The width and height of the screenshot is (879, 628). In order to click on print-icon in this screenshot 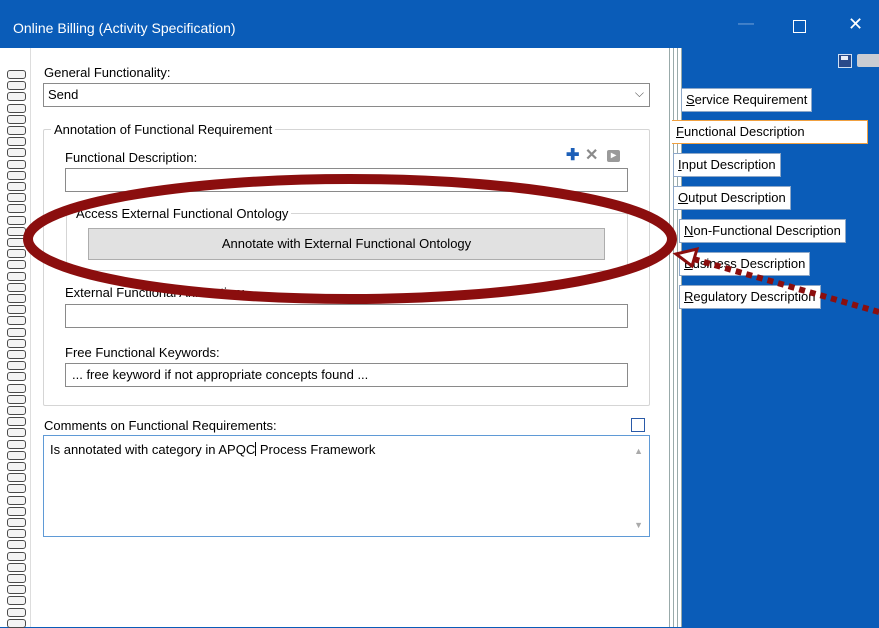, I will do `click(868, 60)`.